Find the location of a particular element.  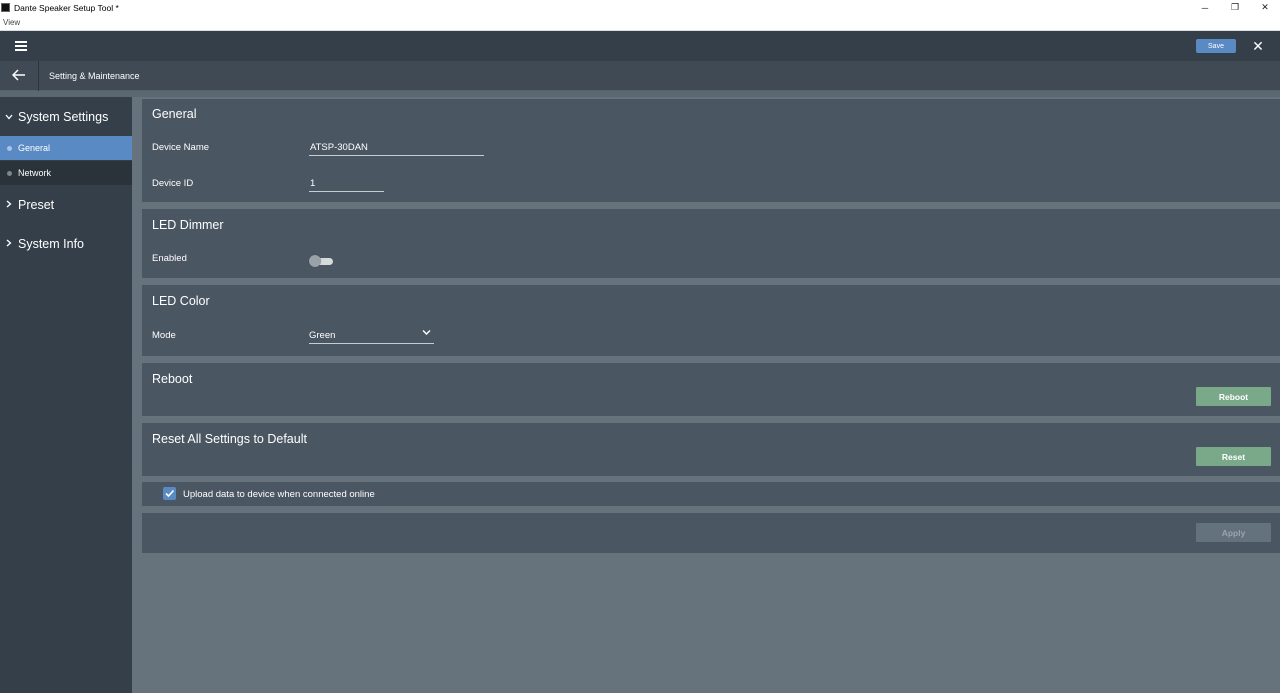

sidebar-section-system-info: System Info is located at coordinates (66, 244).